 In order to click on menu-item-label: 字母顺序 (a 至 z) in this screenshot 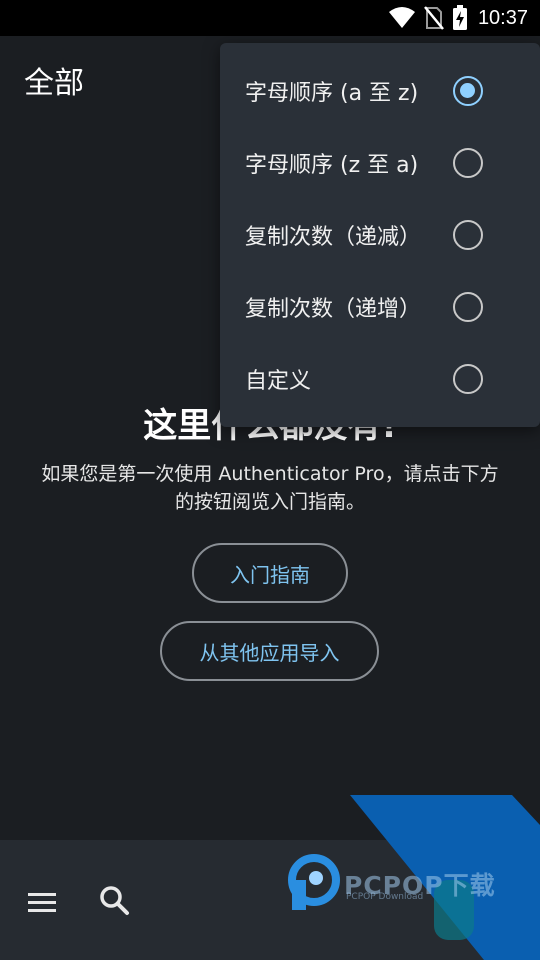, I will do `click(332, 93)`.